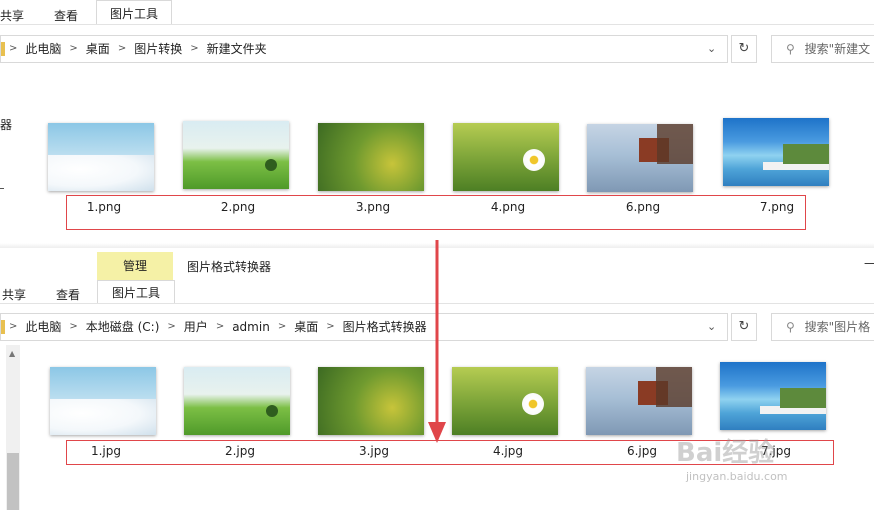 This screenshot has height=510, width=874. I want to click on nav-pane-item-fragment: 器, so click(6, 124).